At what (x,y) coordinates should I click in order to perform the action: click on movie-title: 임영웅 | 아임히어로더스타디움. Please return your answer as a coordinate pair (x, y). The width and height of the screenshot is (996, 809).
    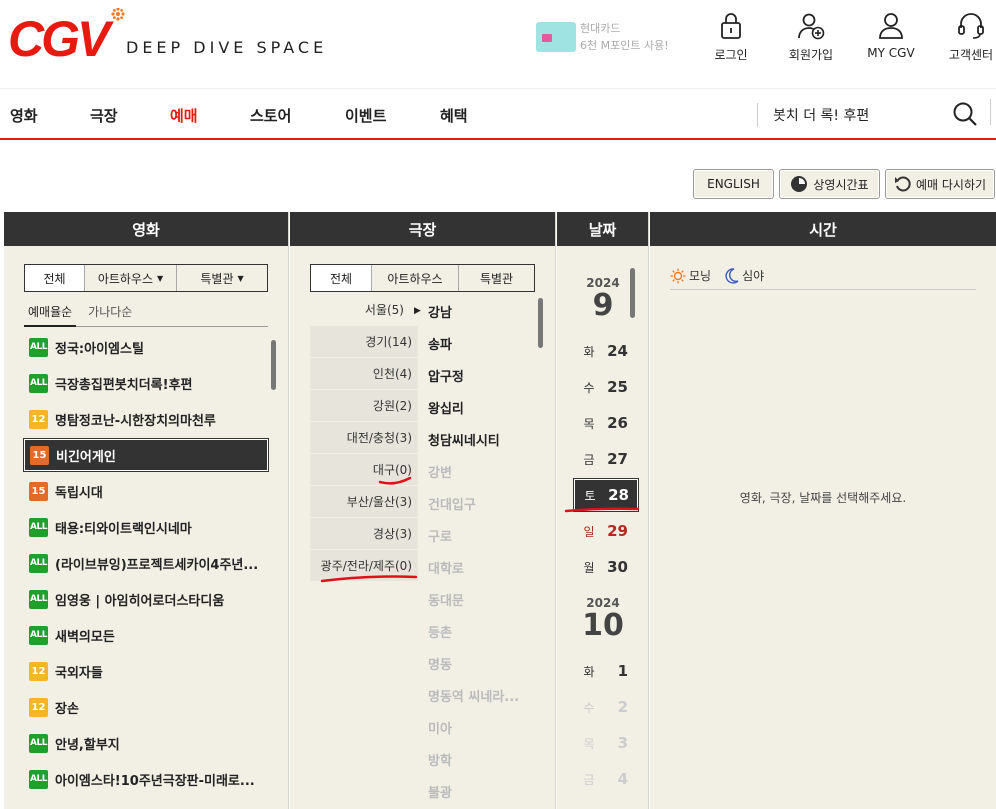
    Looking at the image, I should click on (140, 601).